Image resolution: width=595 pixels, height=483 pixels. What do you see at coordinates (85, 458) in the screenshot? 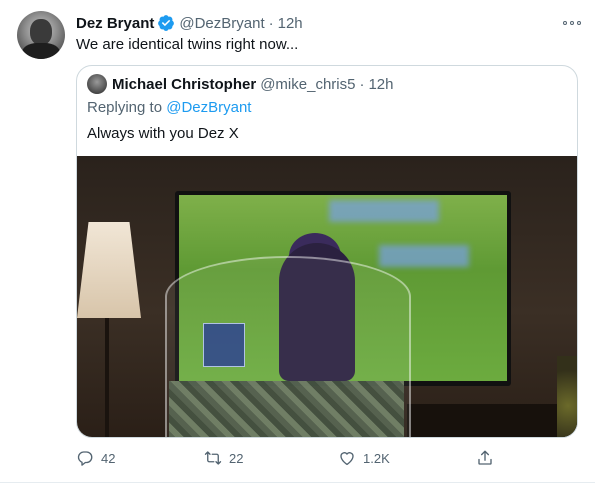
I see `reply-icon` at bounding box center [85, 458].